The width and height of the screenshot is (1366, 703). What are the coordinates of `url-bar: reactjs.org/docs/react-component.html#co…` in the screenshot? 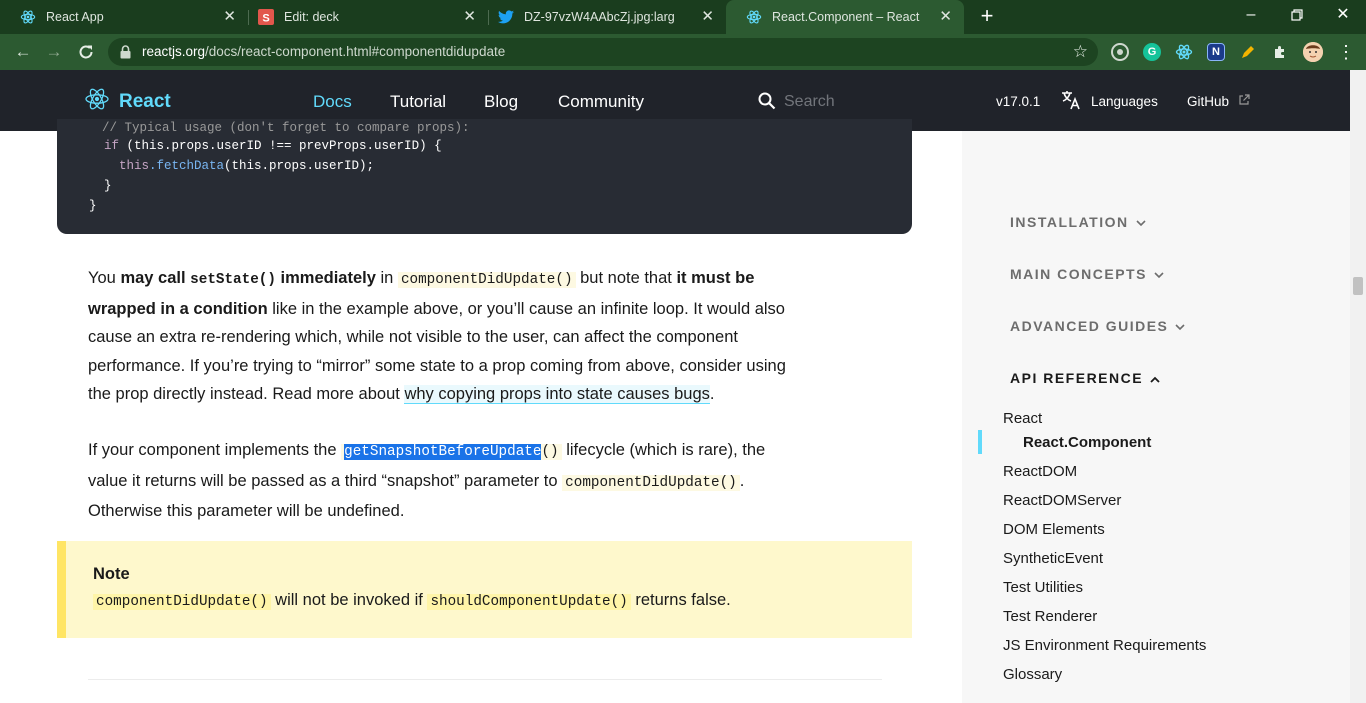 It's located at (603, 52).